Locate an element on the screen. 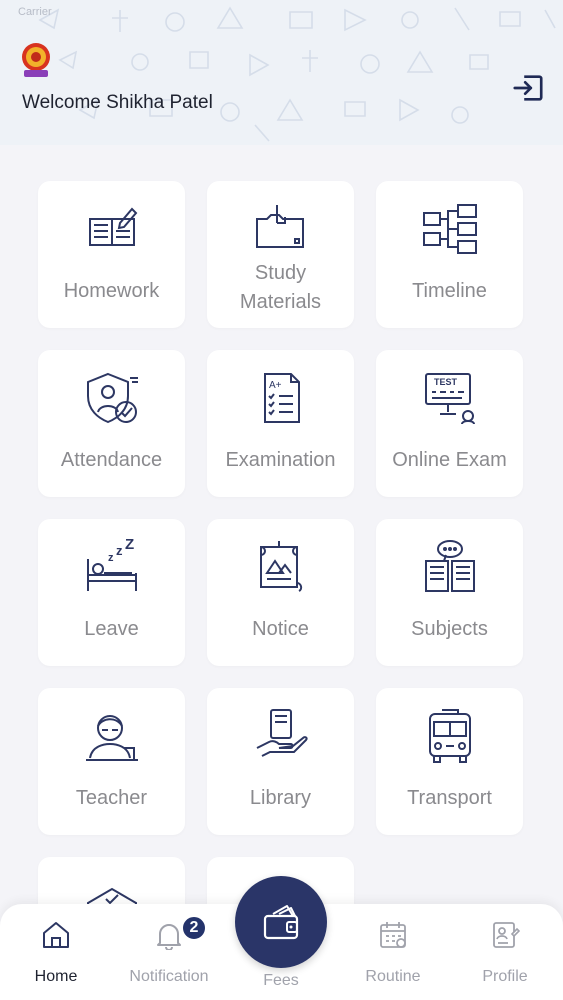  study-materials-icon is located at coordinates (280, 226).